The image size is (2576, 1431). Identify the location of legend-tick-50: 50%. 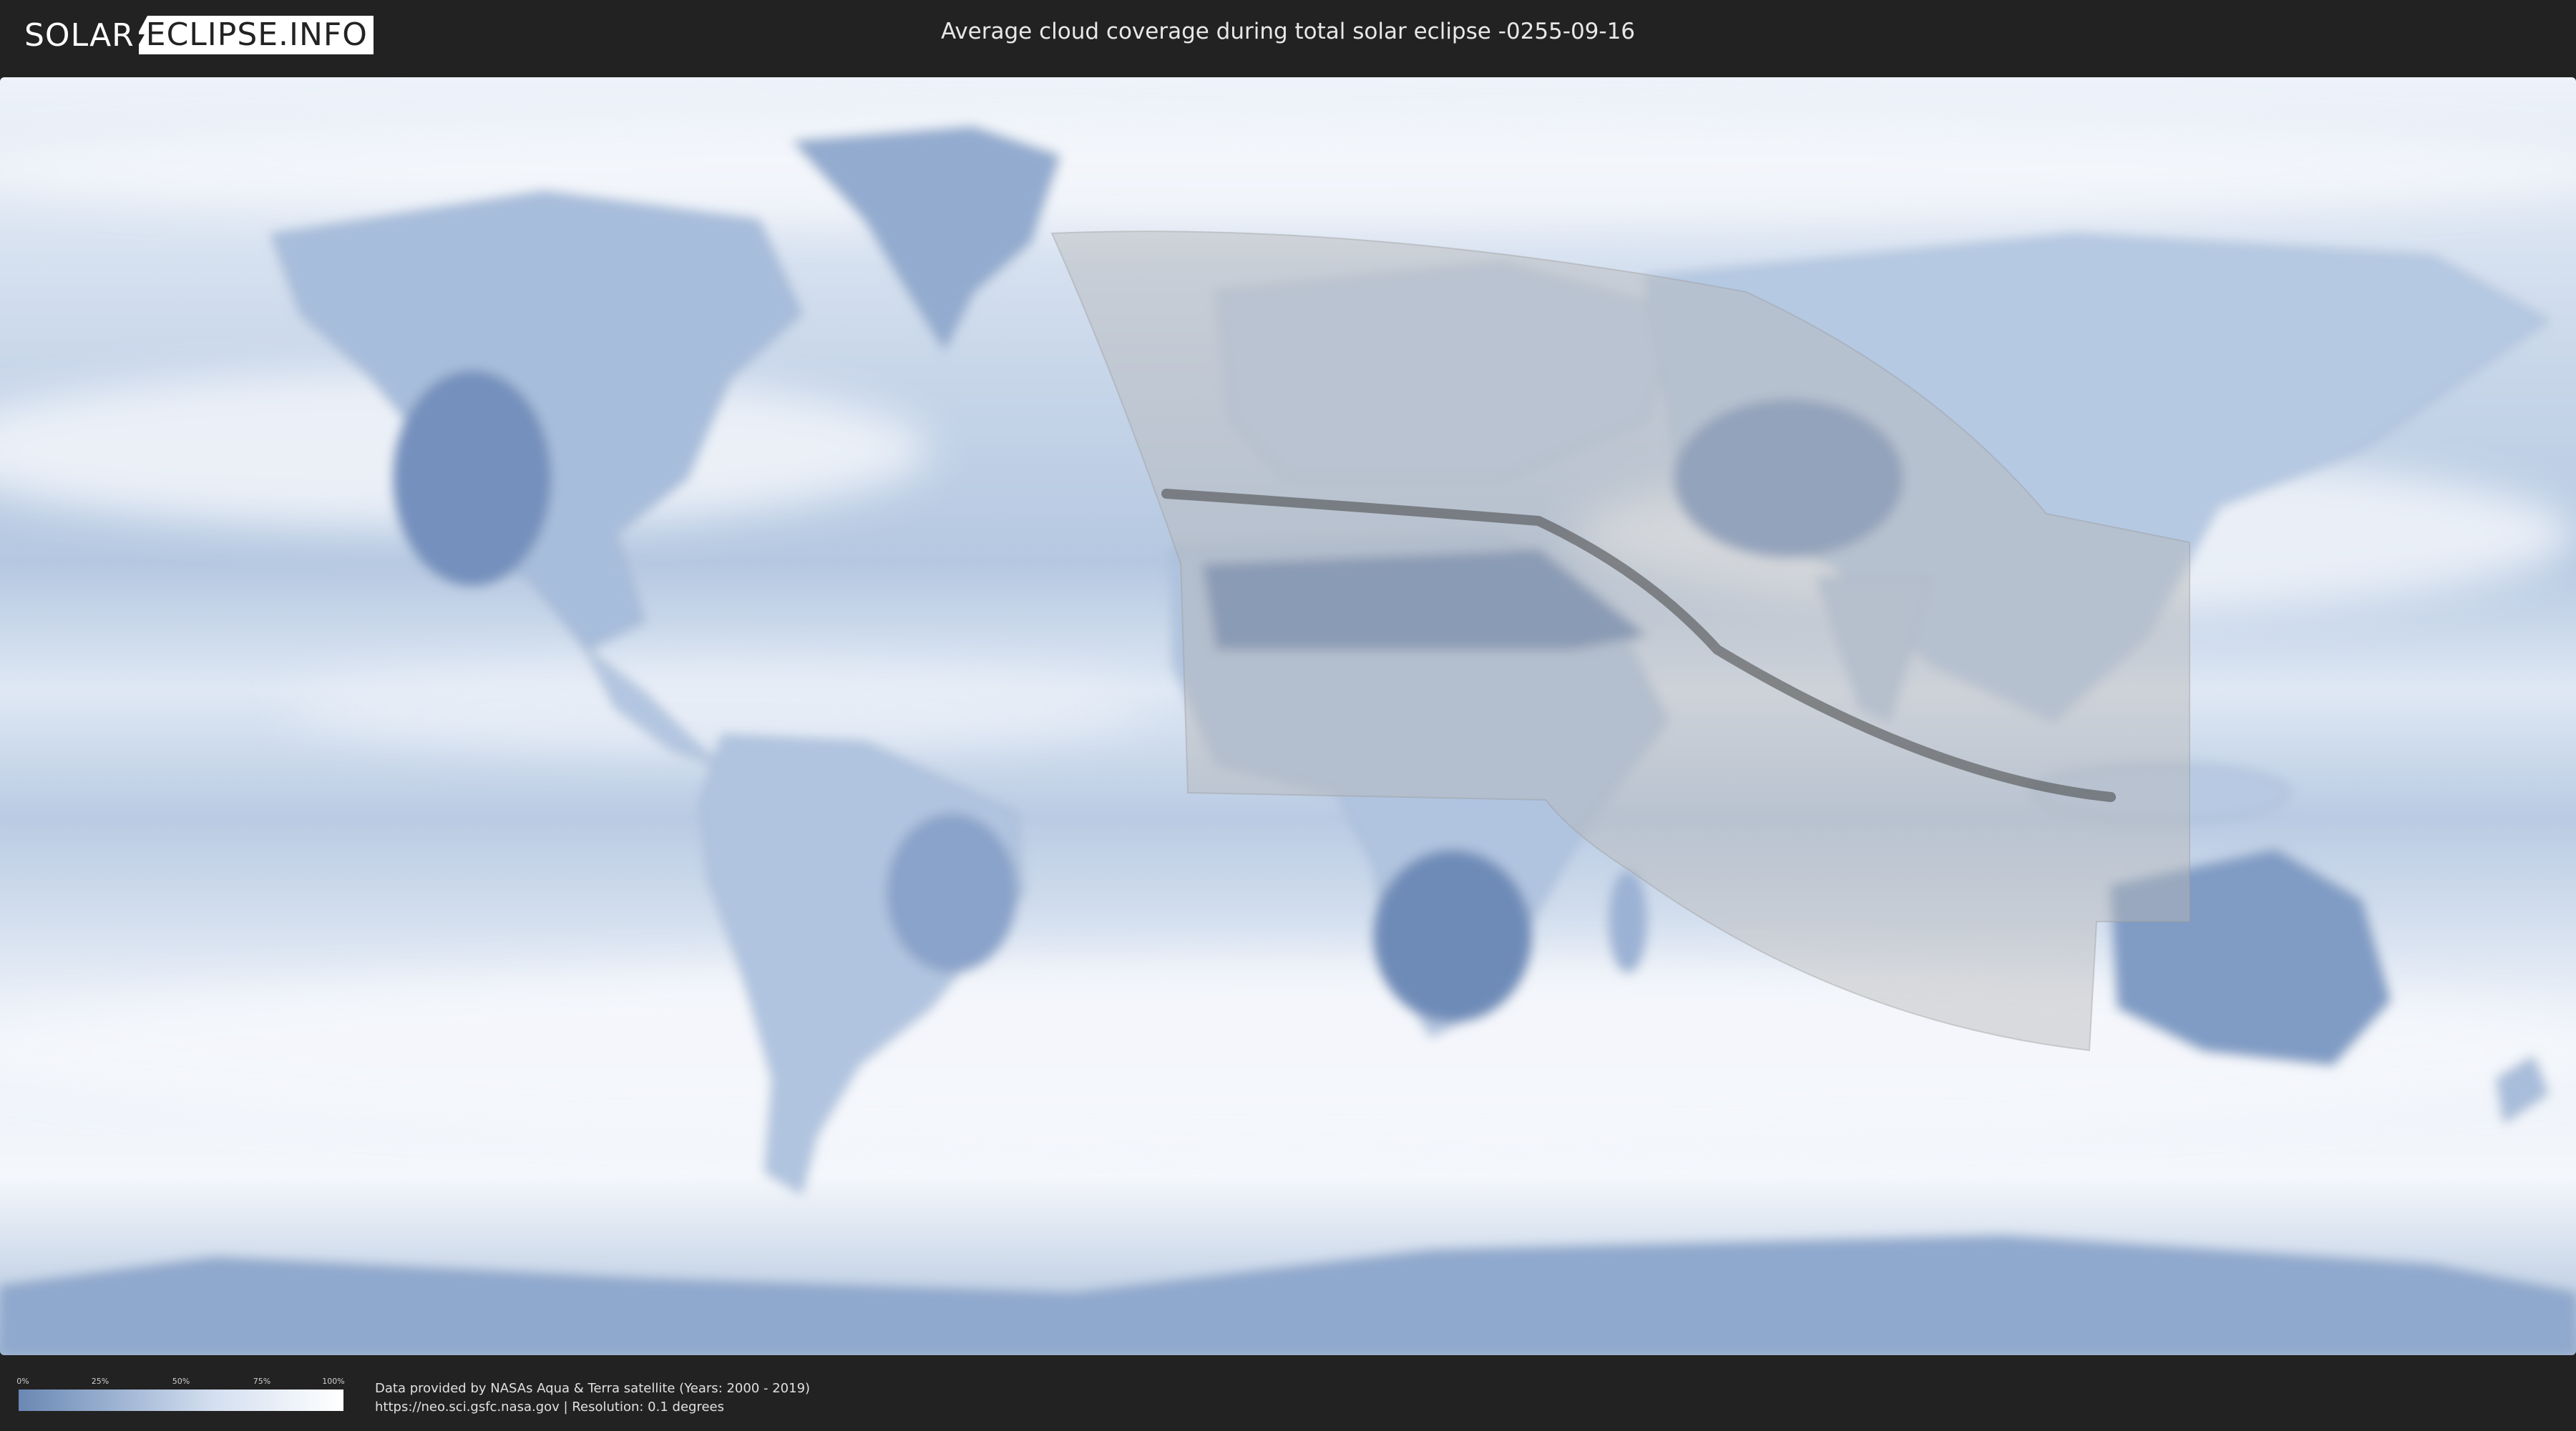
(181, 1382).